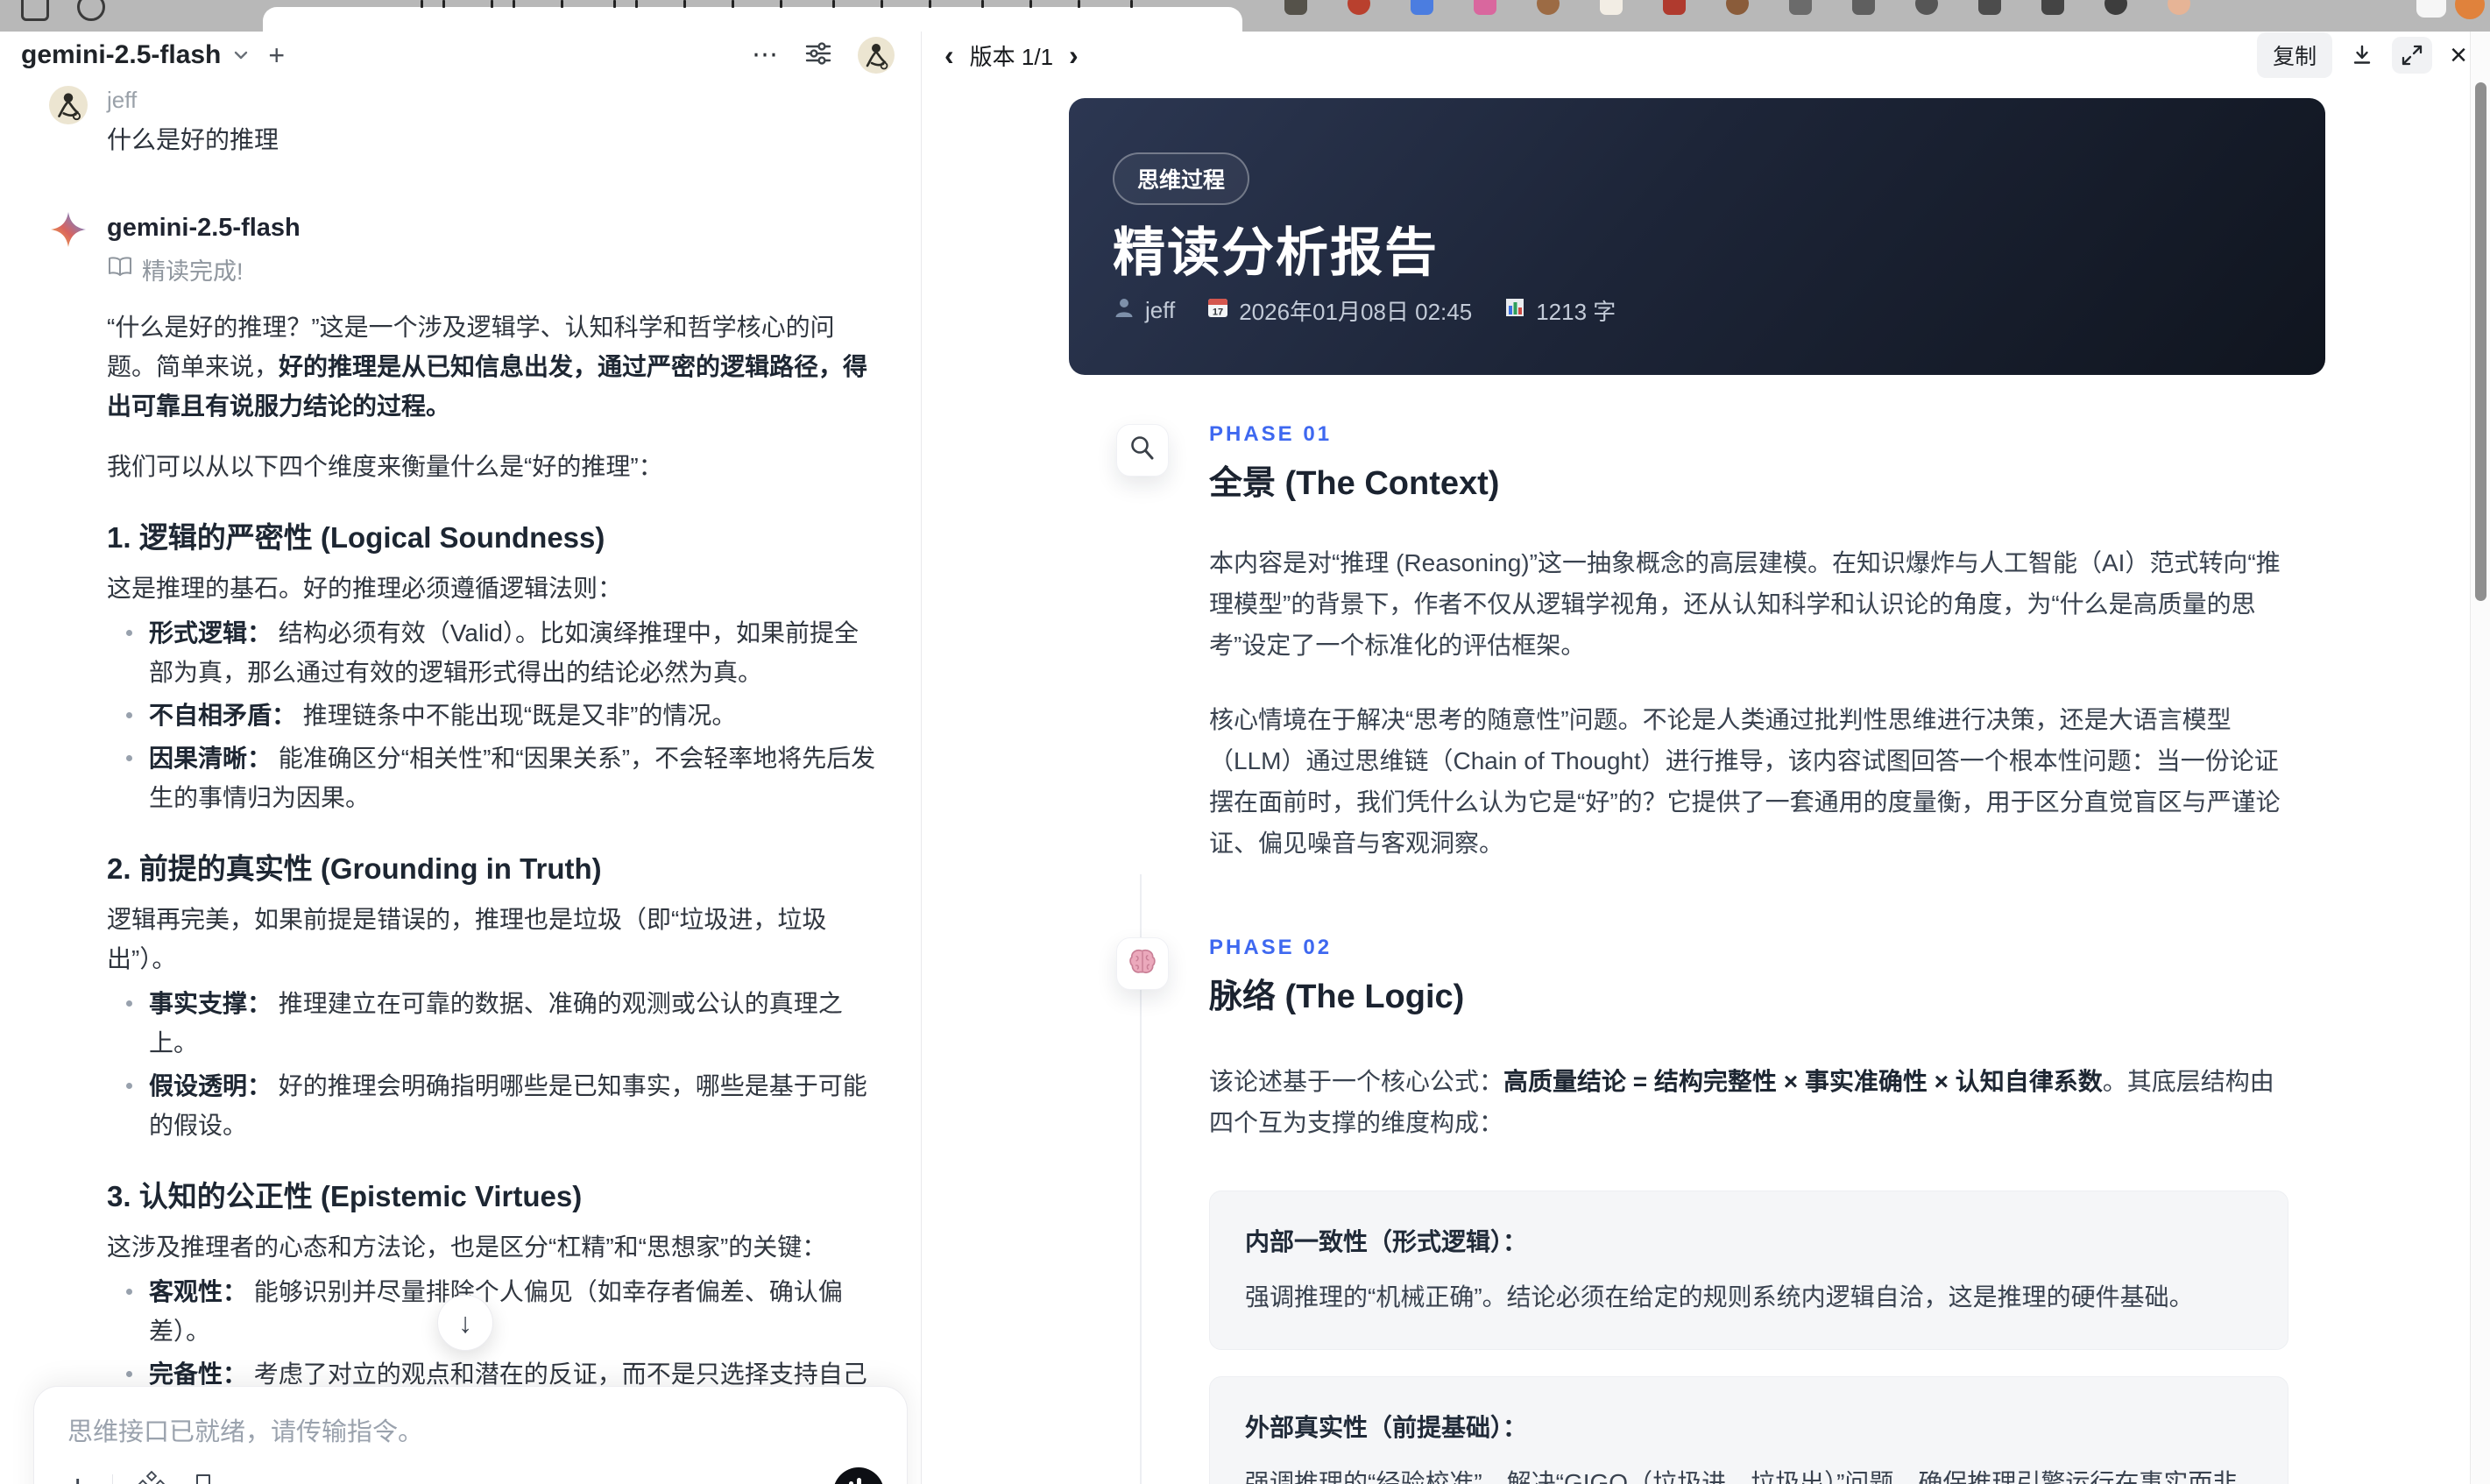 The height and width of the screenshot is (1484, 2490). I want to click on brain-icon, so click(1142, 964).